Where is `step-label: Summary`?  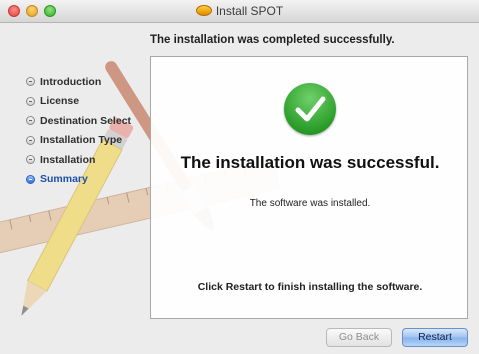
step-label: Summary is located at coordinates (64, 179).